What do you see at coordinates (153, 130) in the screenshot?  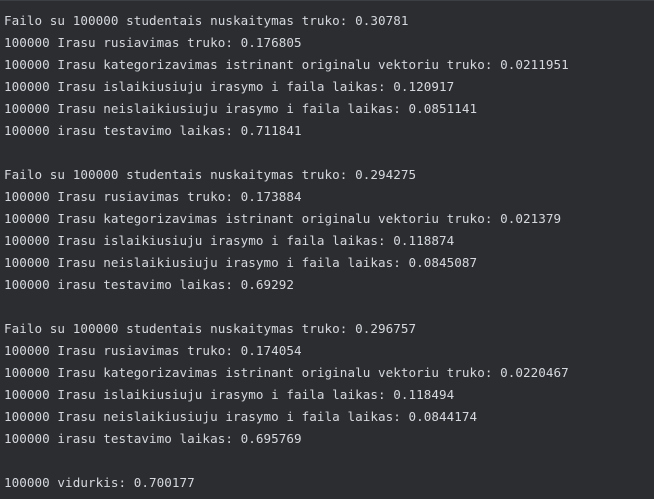 I see `console-line: 100000 irasu testavimo laikas: 0.711841` at bounding box center [153, 130].